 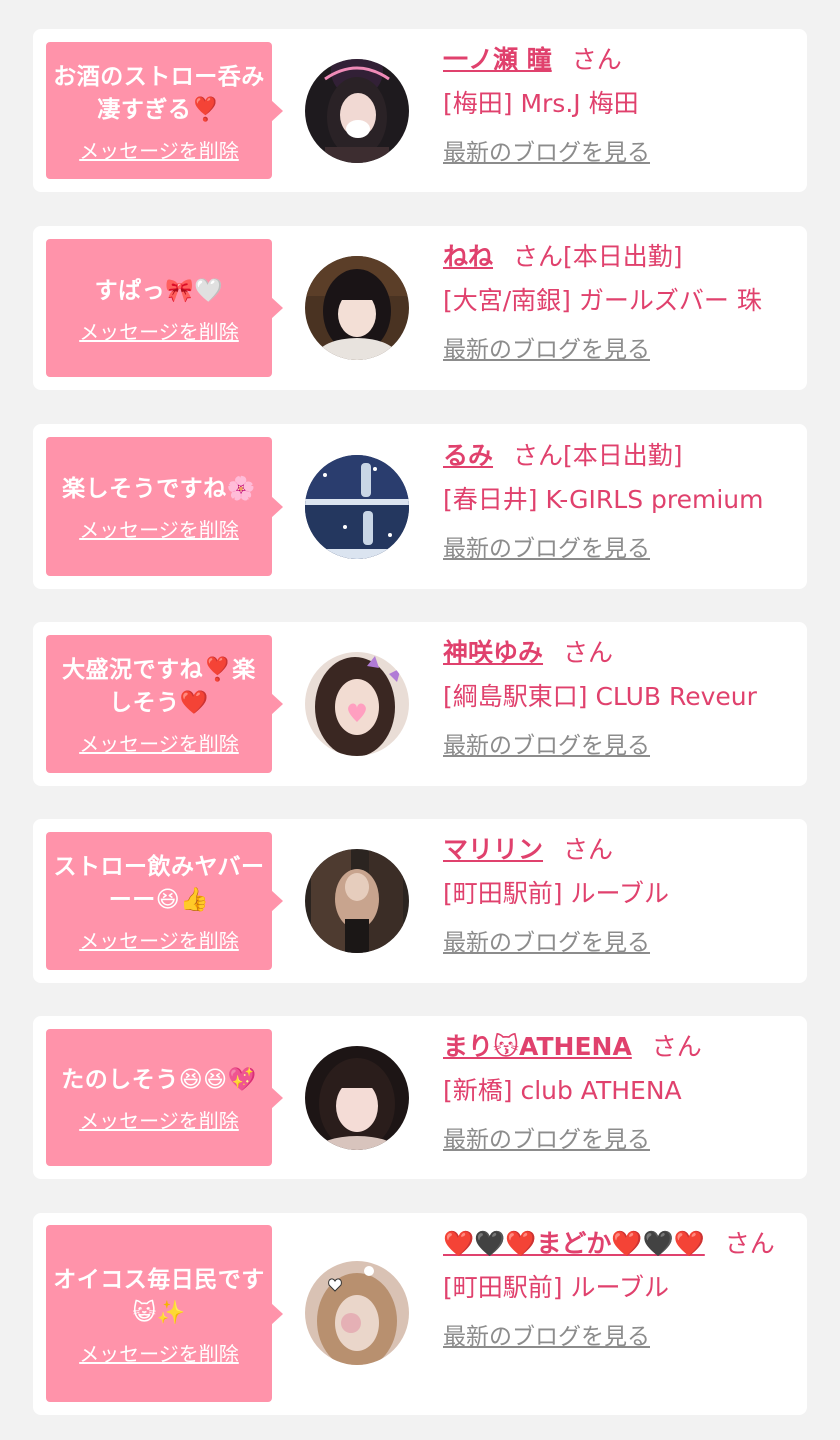 I want to click on message-bubble: 楽しそうですね🌸 メッセージを削除, so click(x=164, y=506).